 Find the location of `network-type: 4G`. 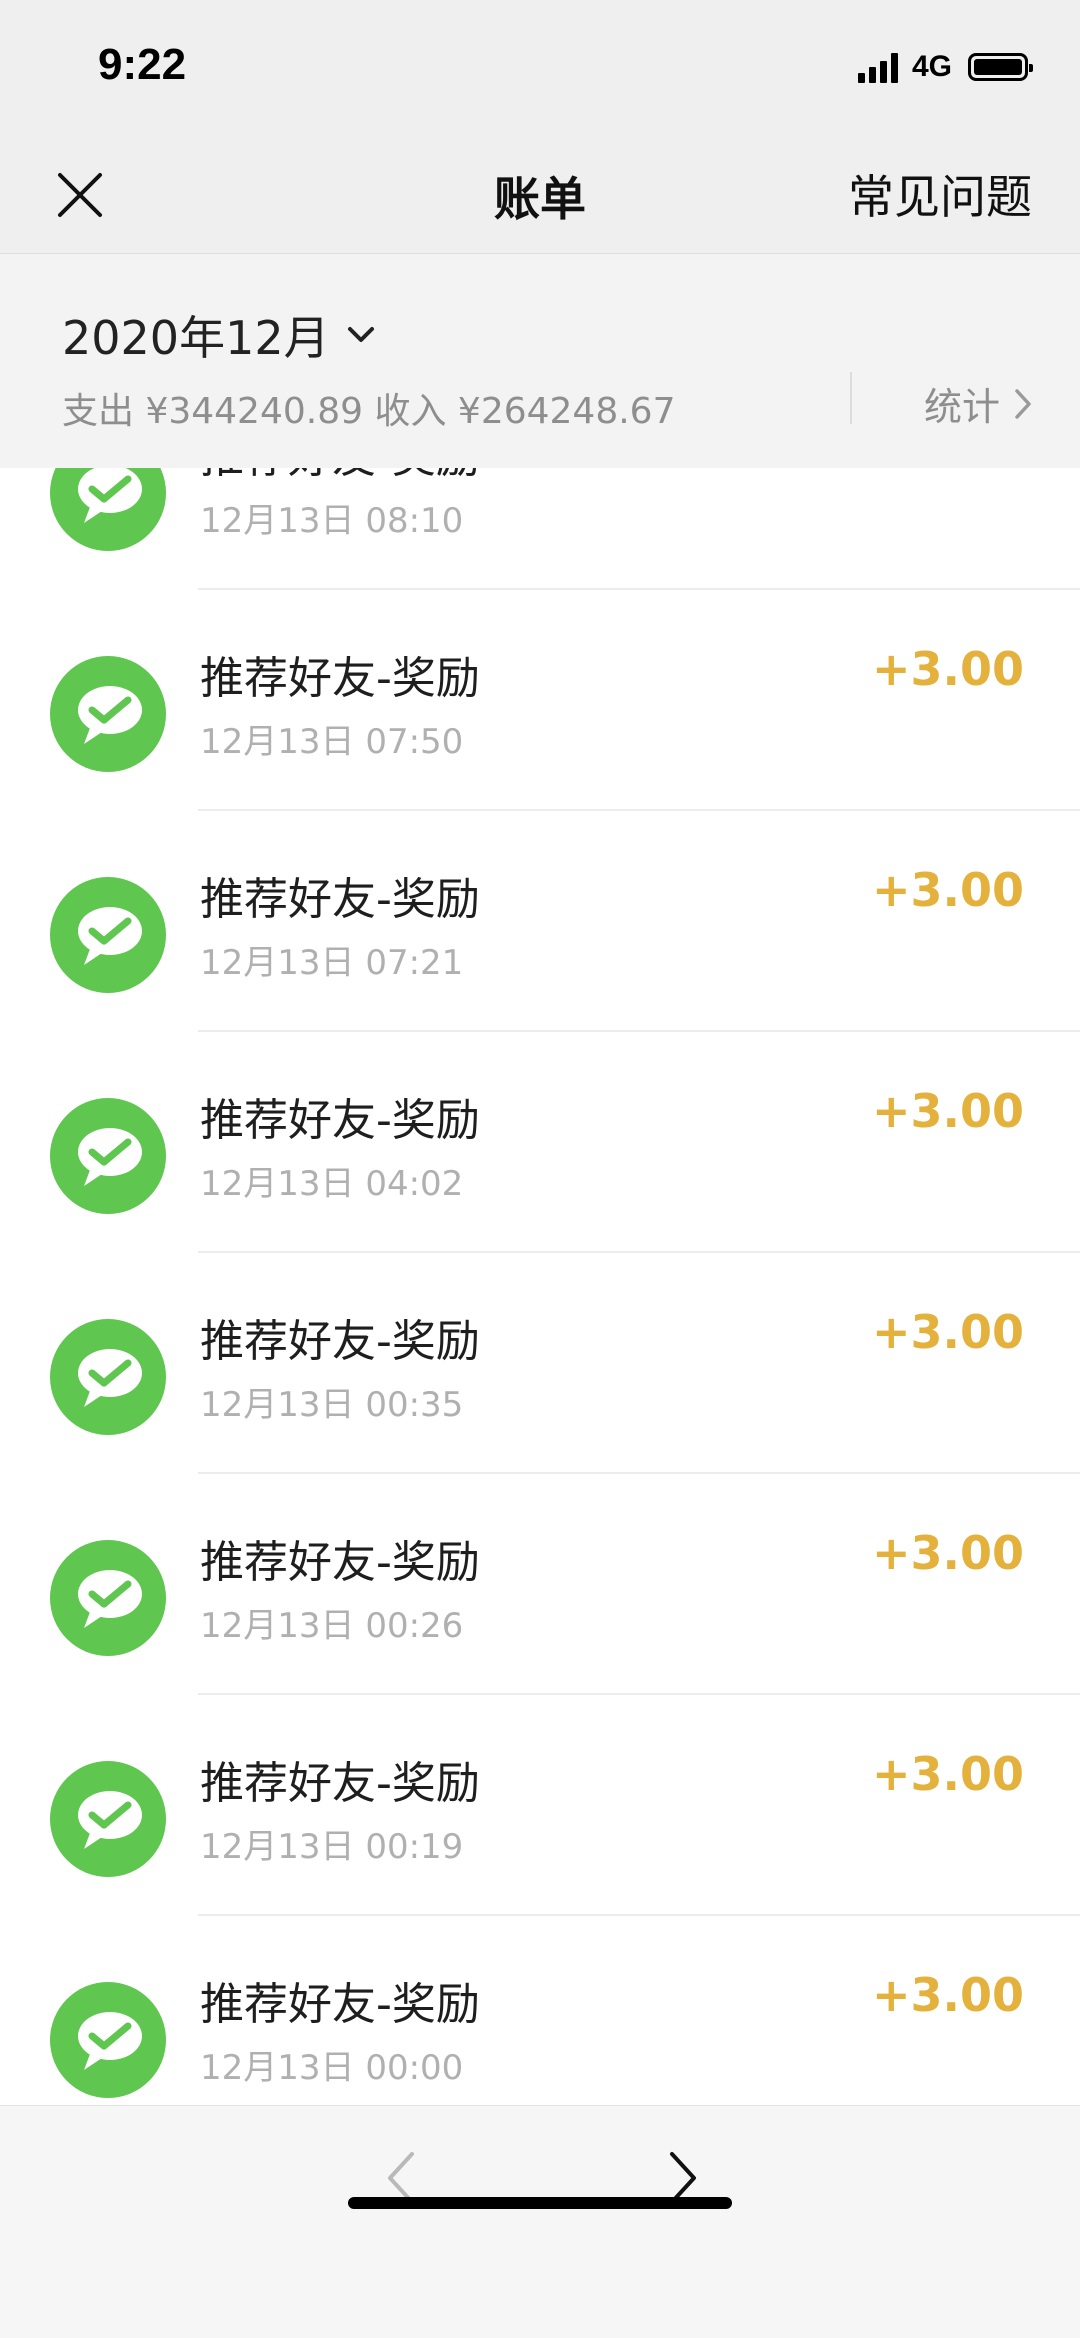

network-type: 4G is located at coordinates (931, 66).